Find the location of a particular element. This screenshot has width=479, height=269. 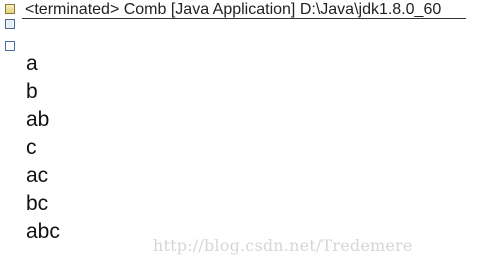

output-line: ac is located at coordinates (37, 175).